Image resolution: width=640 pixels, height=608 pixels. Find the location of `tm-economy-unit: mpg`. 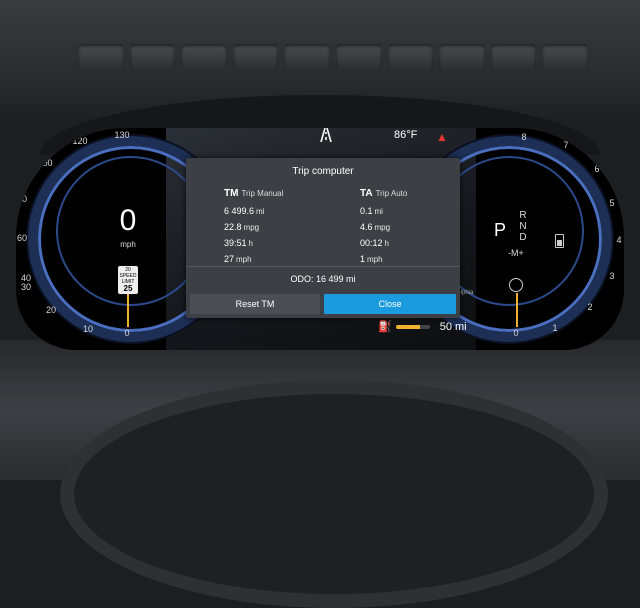

tm-economy-unit: mpg is located at coordinates (251, 227).